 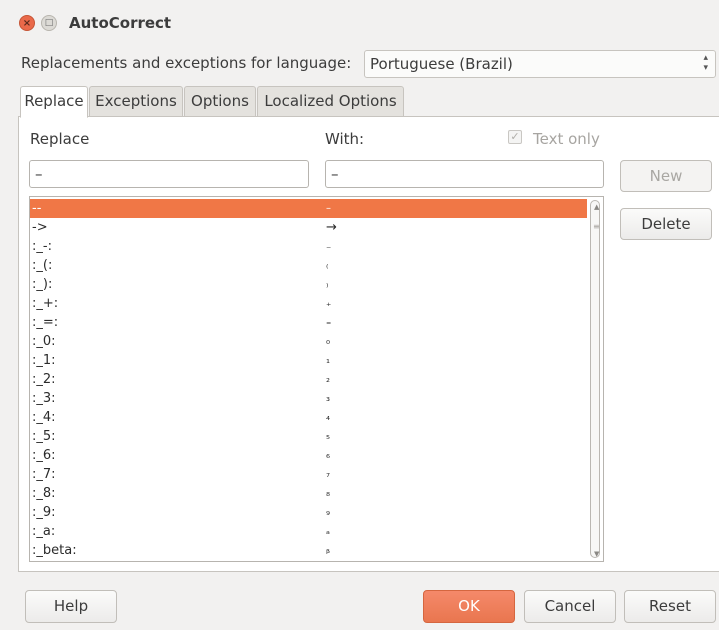 I want to click on table-row: :_-: ₋, so click(x=308, y=246).